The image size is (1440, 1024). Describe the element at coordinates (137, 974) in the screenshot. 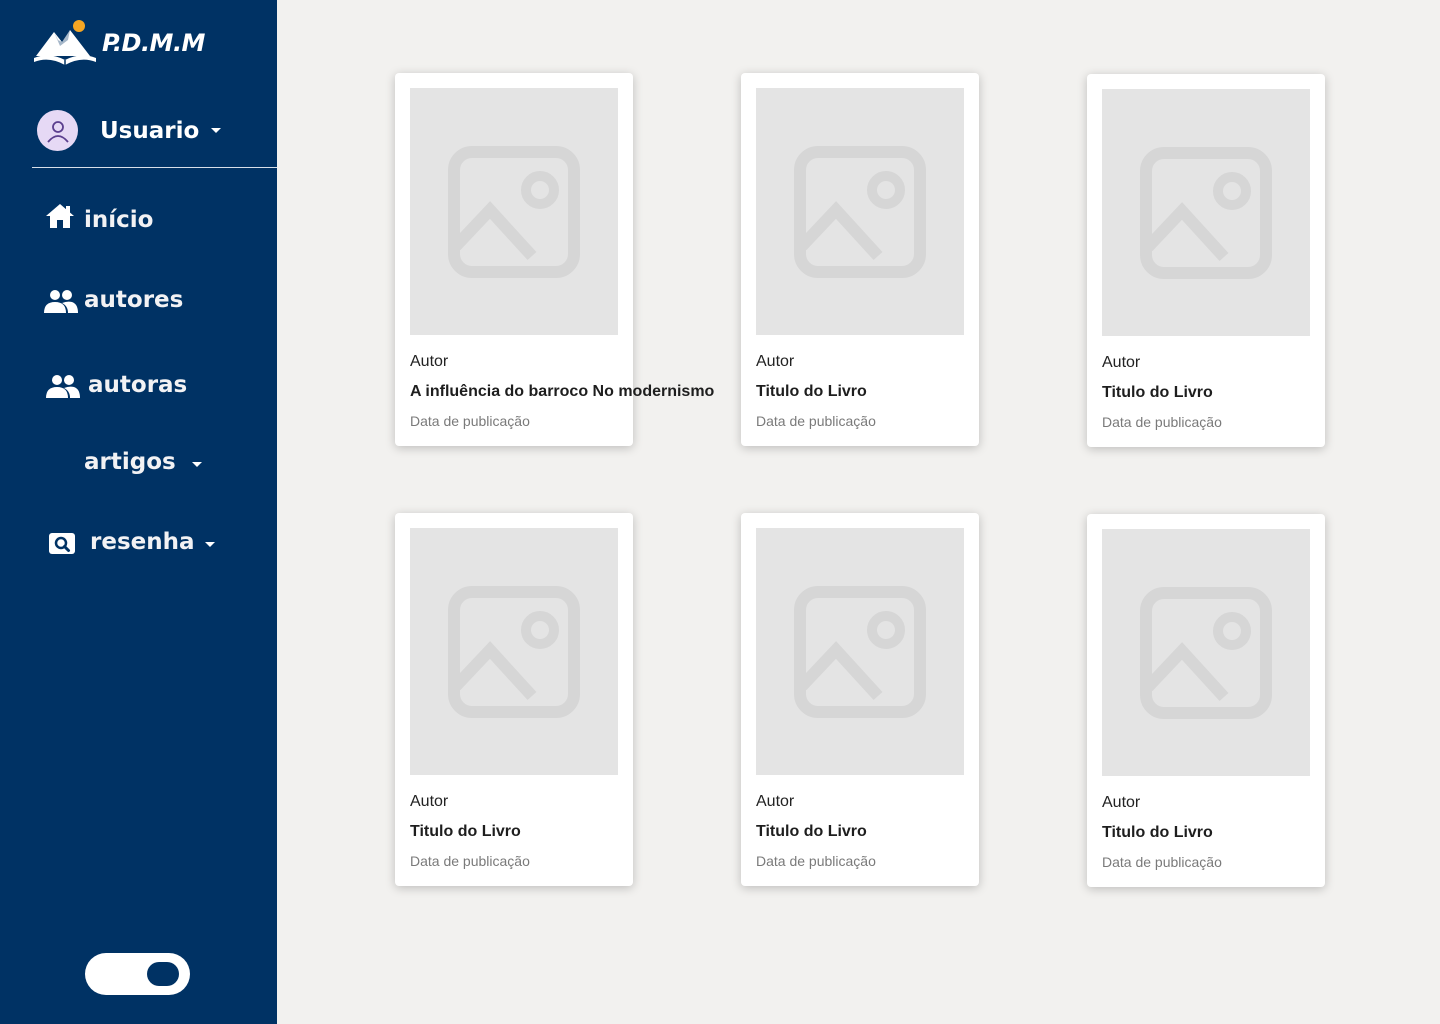

I see `theme-toggle` at that location.